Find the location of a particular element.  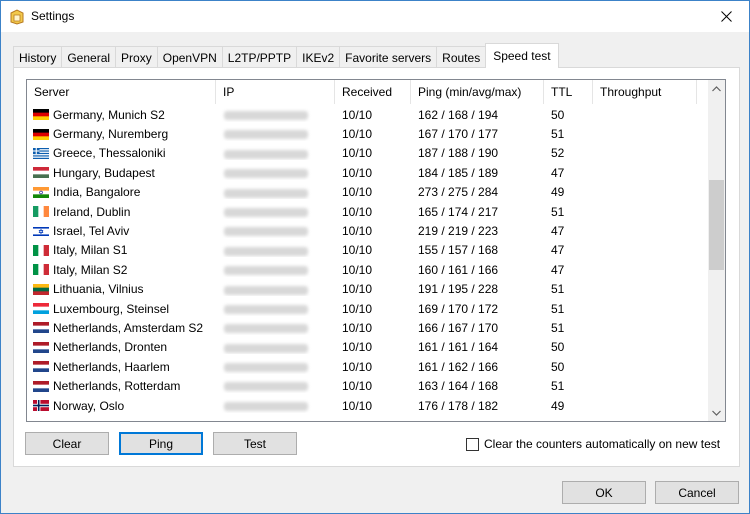

table-row: Norway, Oslo 10/10 176 / 178 / 182 49 is located at coordinates (367, 405).